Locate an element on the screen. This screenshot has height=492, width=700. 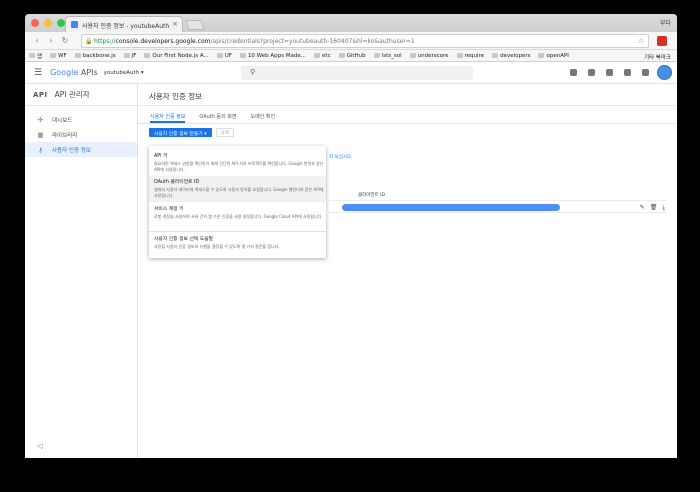
bookmark-label: openAPI is located at coordinates (557, 55).